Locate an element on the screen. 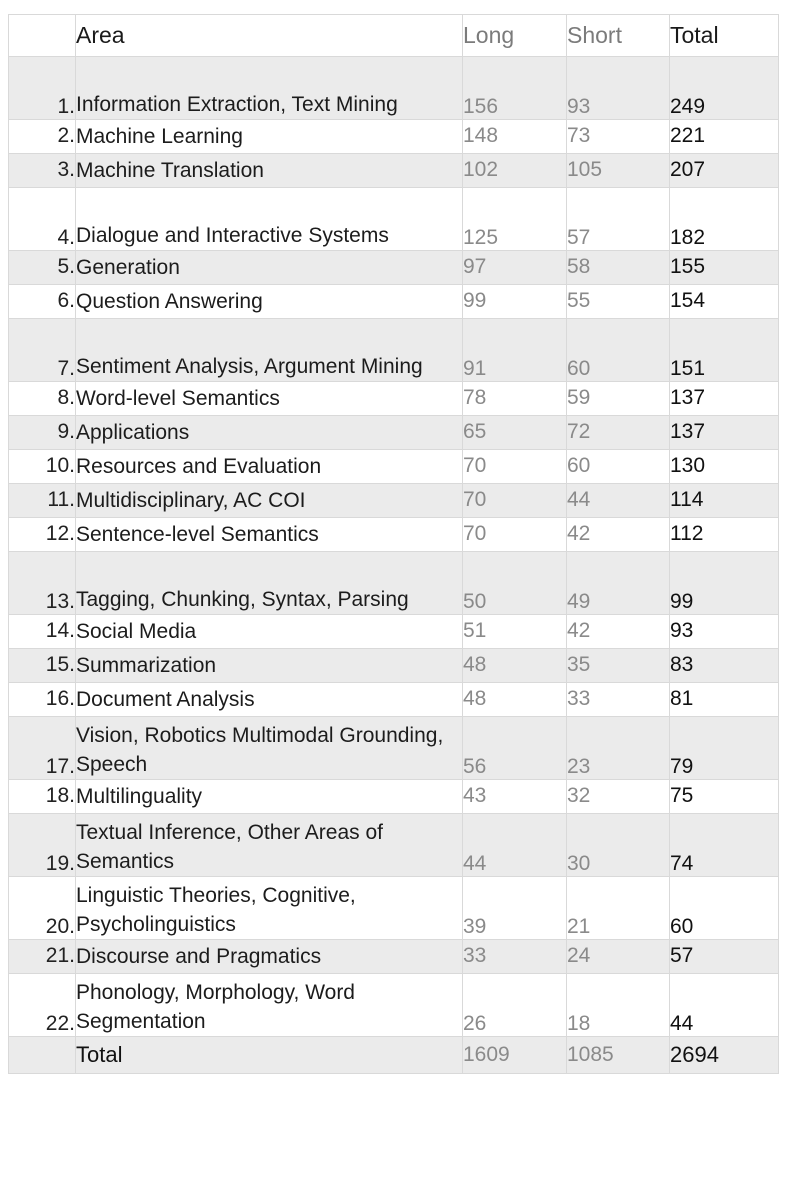 The image size is (790, 1192). row-index: 6. is located at coordinates (42, 301).